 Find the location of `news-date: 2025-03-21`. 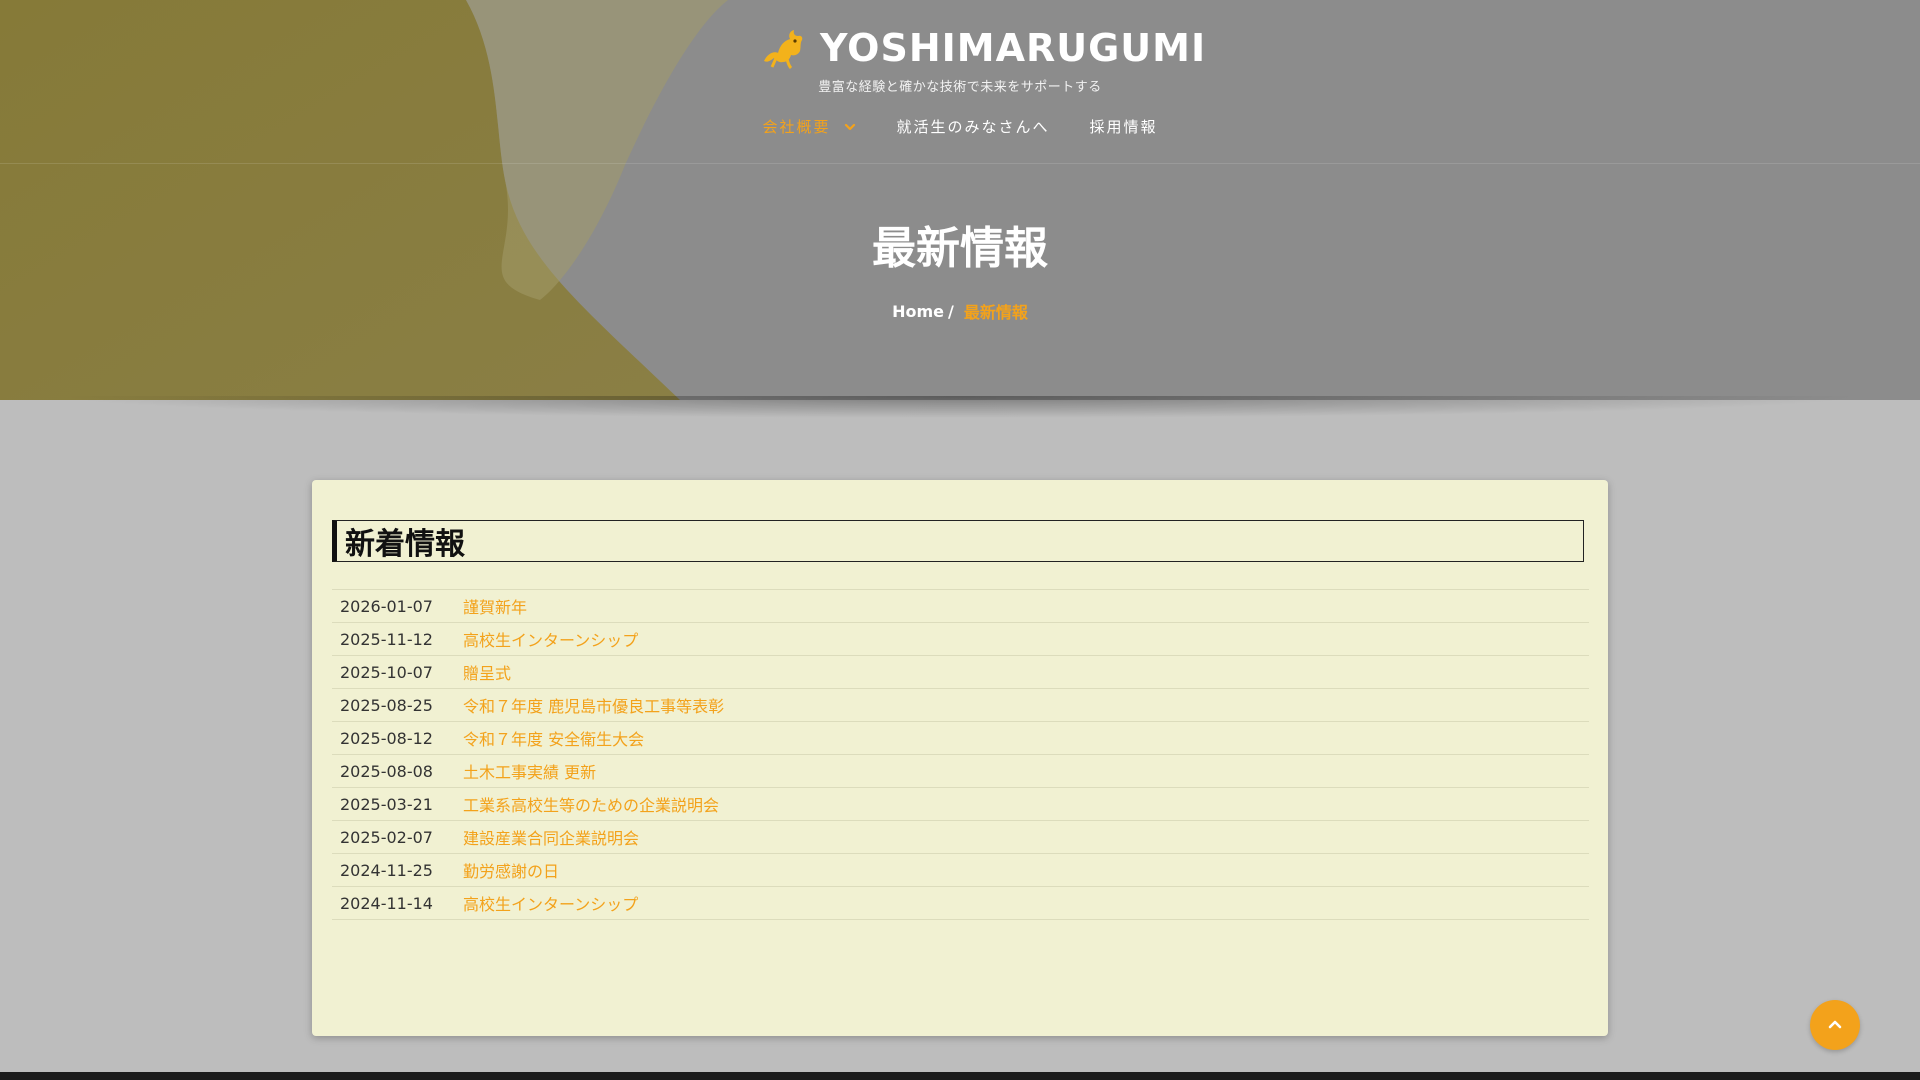

news-date: 2025-03-21 is located at coordinates (386, 804).